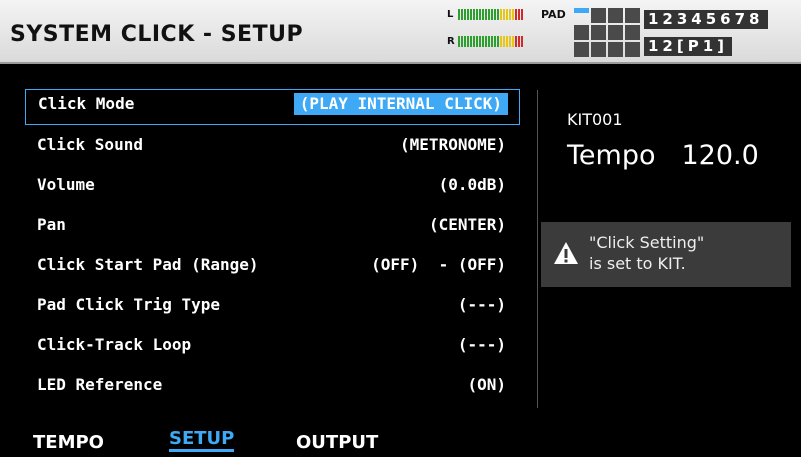 Image resolution: width=801 pixels, height=457 pixels. Describe the element at coordinates (100, 384) in the screenshot. I see `param-label: LED Reference` at that location.